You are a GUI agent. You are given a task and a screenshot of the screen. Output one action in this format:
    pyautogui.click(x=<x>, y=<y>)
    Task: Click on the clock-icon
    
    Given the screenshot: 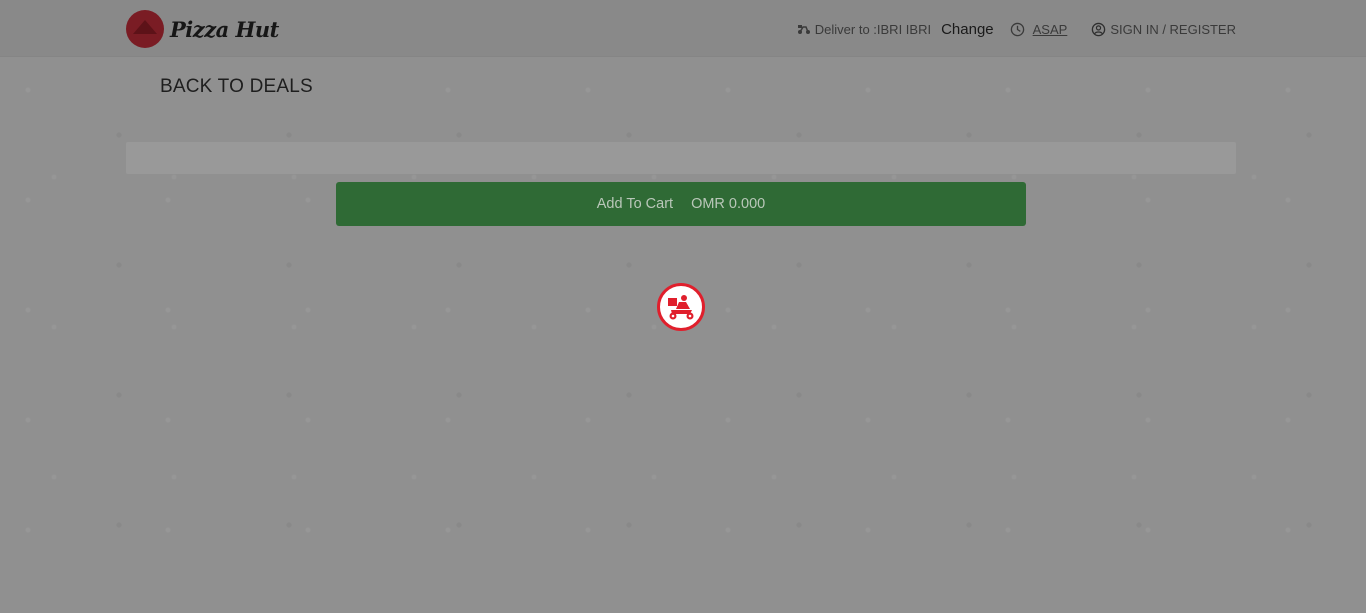 What is the action you would take?
    pyautogui.click(x=1017, y=29)
    